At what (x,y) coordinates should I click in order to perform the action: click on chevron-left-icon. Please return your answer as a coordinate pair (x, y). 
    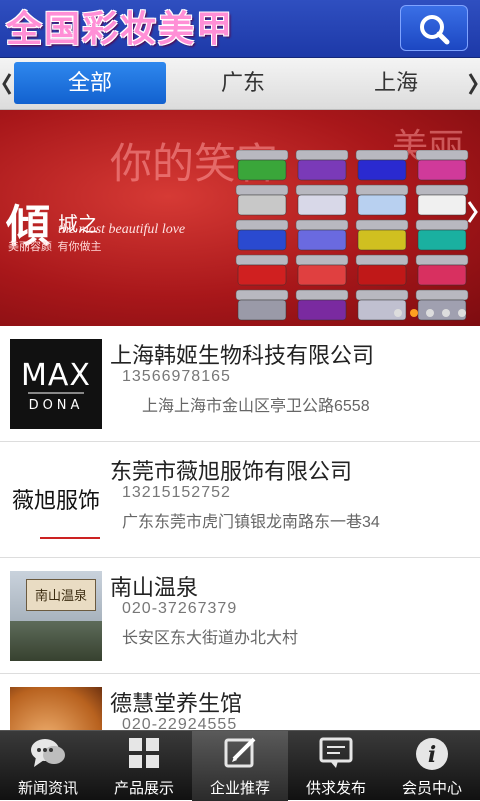
    Looking at the image, I should click on (7, 84).